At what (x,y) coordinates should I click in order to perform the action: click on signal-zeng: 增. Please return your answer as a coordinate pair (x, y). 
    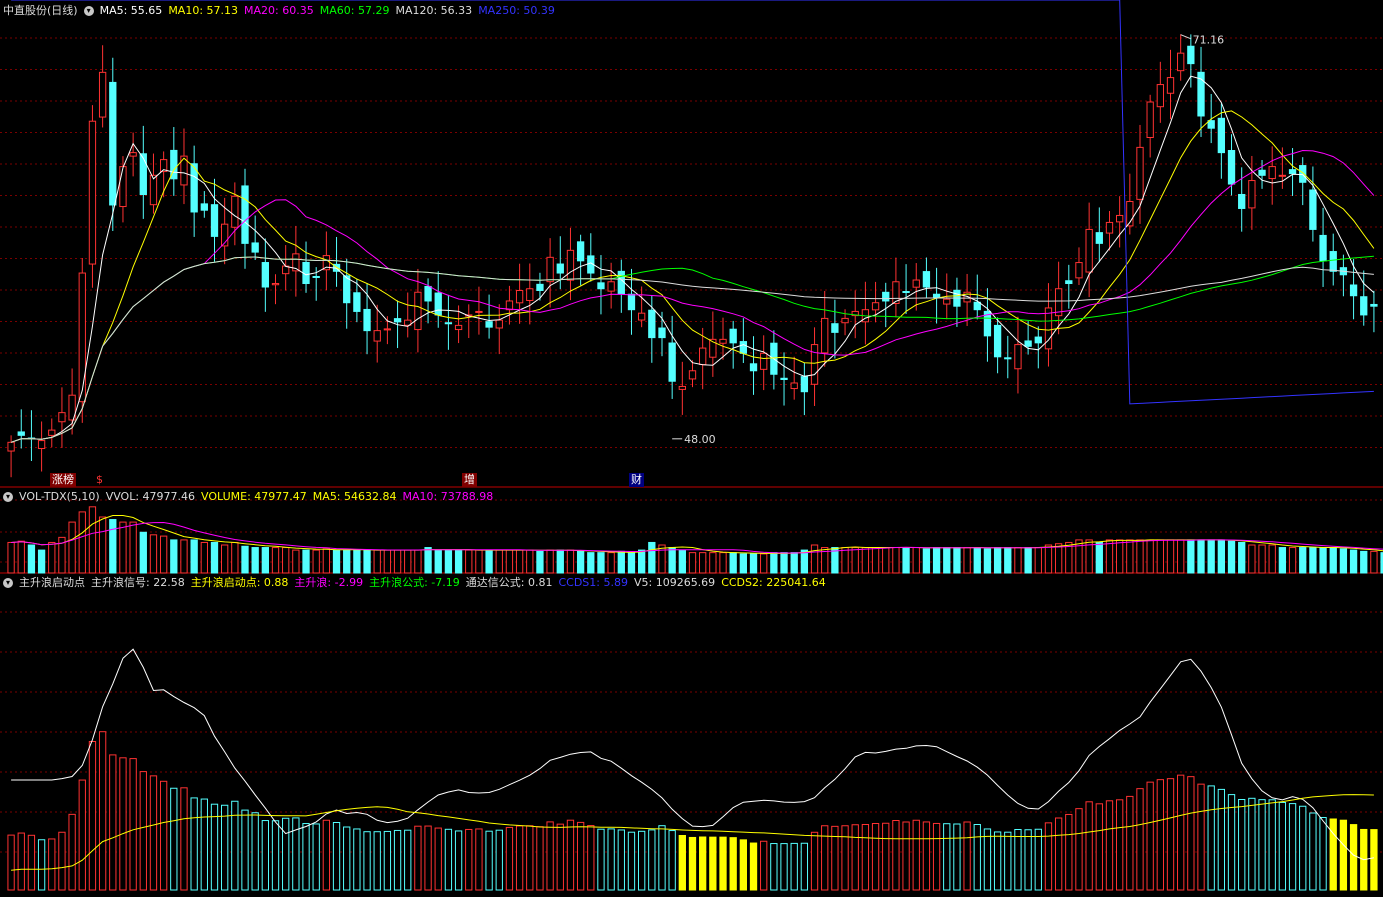
    Looking at the image, I should click on (469, 480).